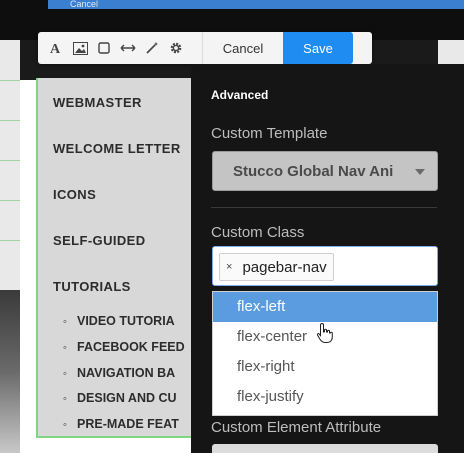 The height and width of the screenshot is (453, 464). What do you see at coordinates (119, 373) in the screenshot?
I see `nav-subitem-navigation-bar: NAVIGATION BA` at bounding box center [119, 373].